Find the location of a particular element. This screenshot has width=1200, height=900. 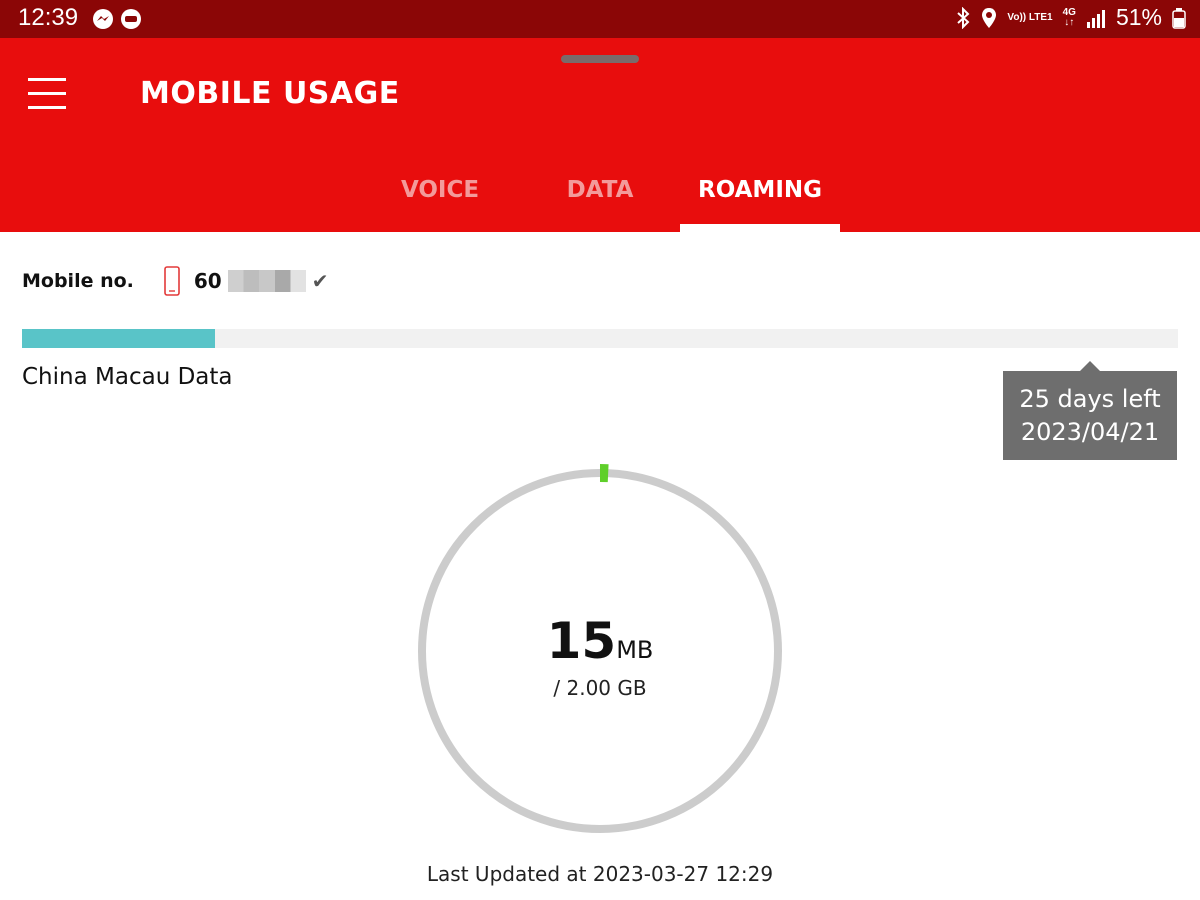

menu-icon is located at coordinates (47, 94).